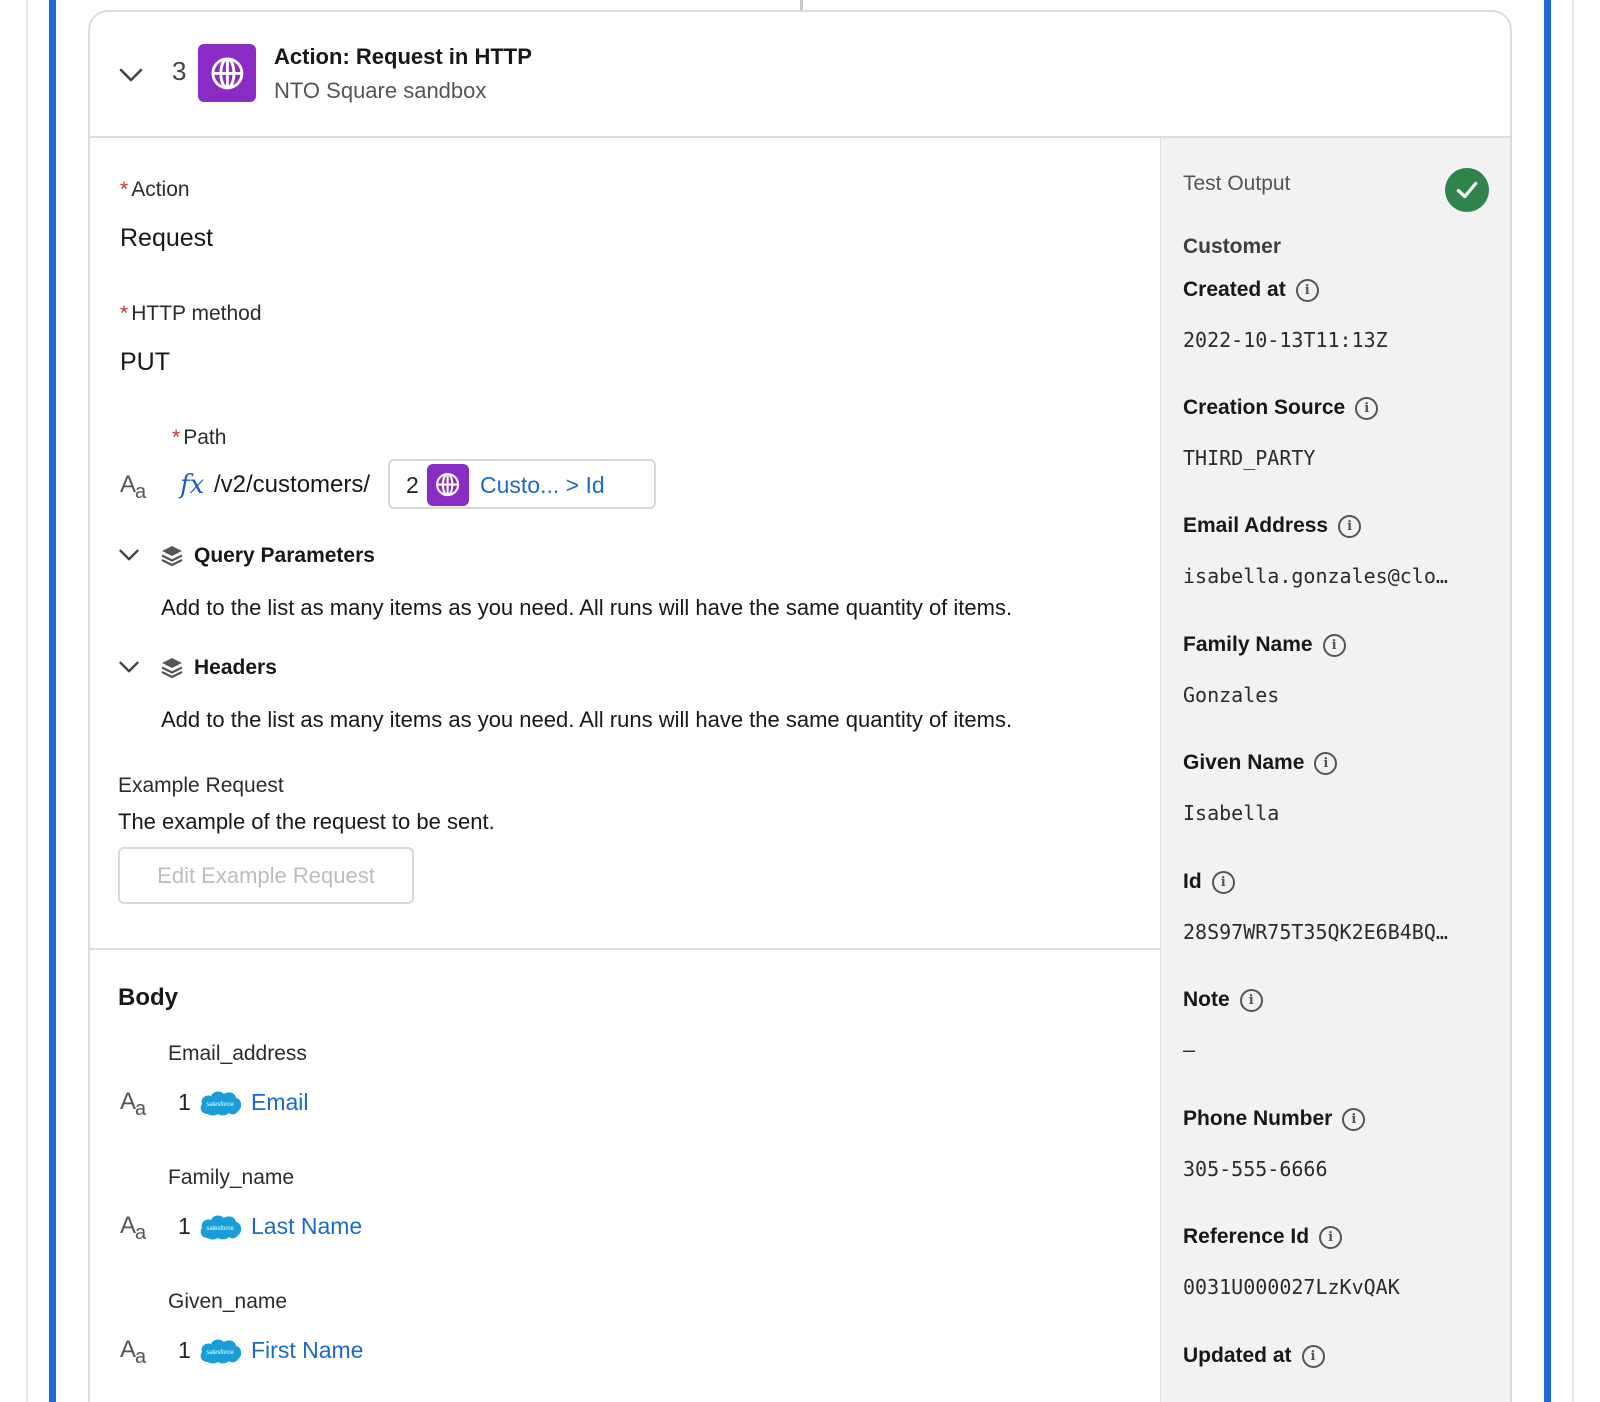 This screenshot has height=1402, width=1600. Describe the element at coordinates (1223, 1000) in the screenshot. I see `output-field-key: Note i` at that location.